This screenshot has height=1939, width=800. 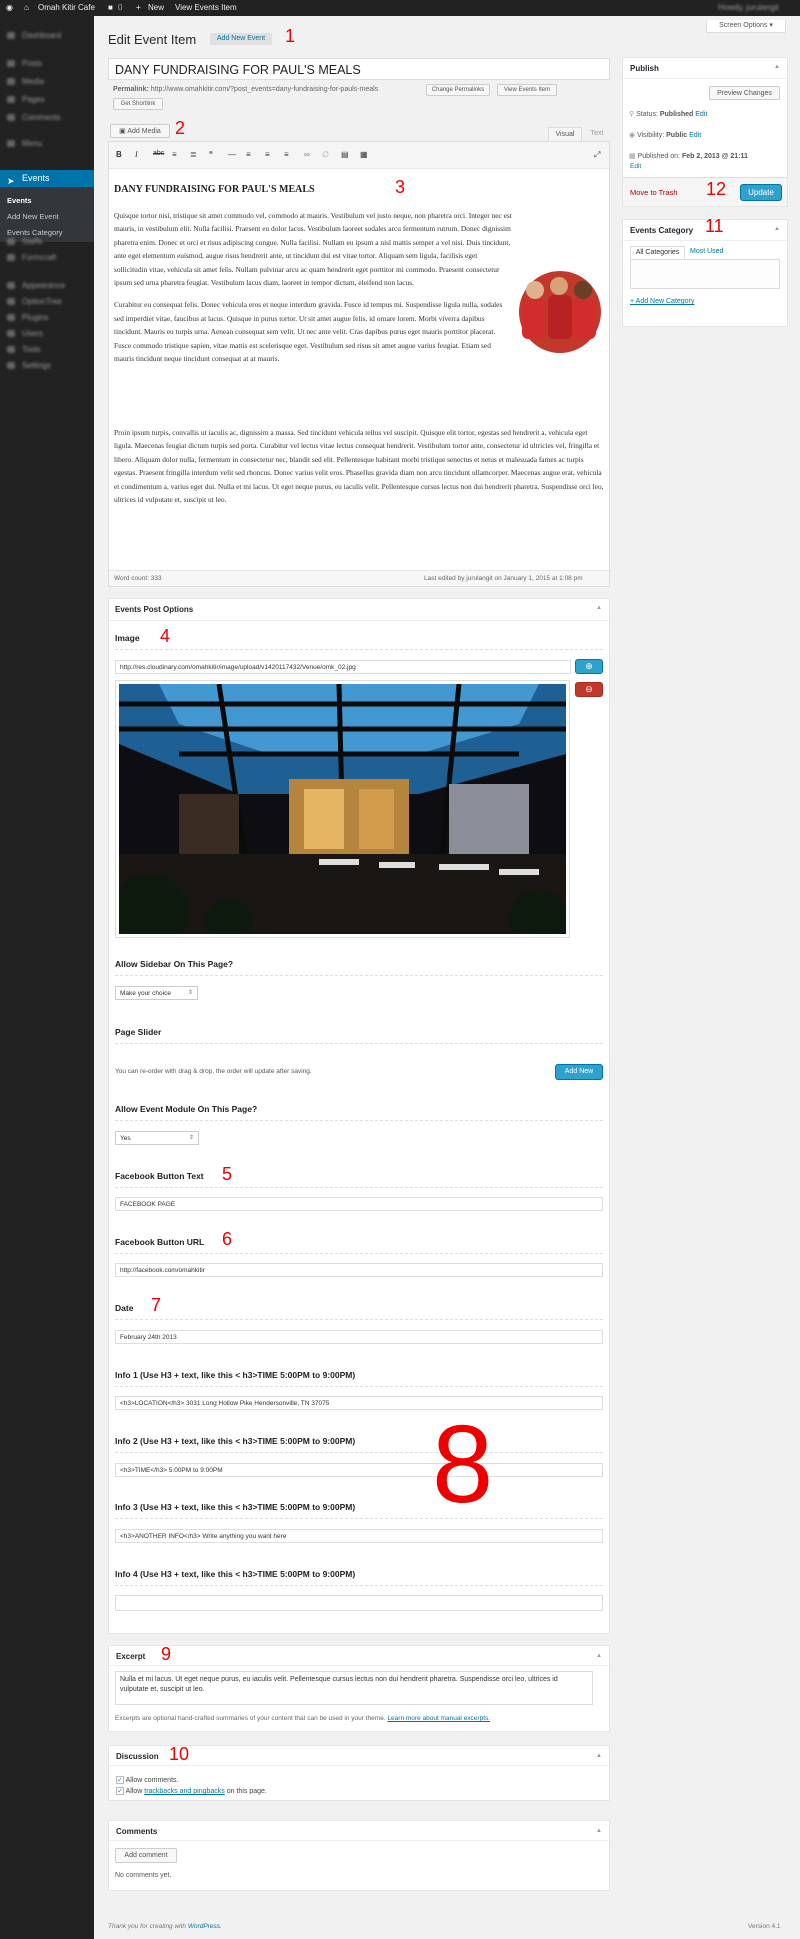 I want to click on tab-all-categories: All Categories, so click(x=657, y=252).